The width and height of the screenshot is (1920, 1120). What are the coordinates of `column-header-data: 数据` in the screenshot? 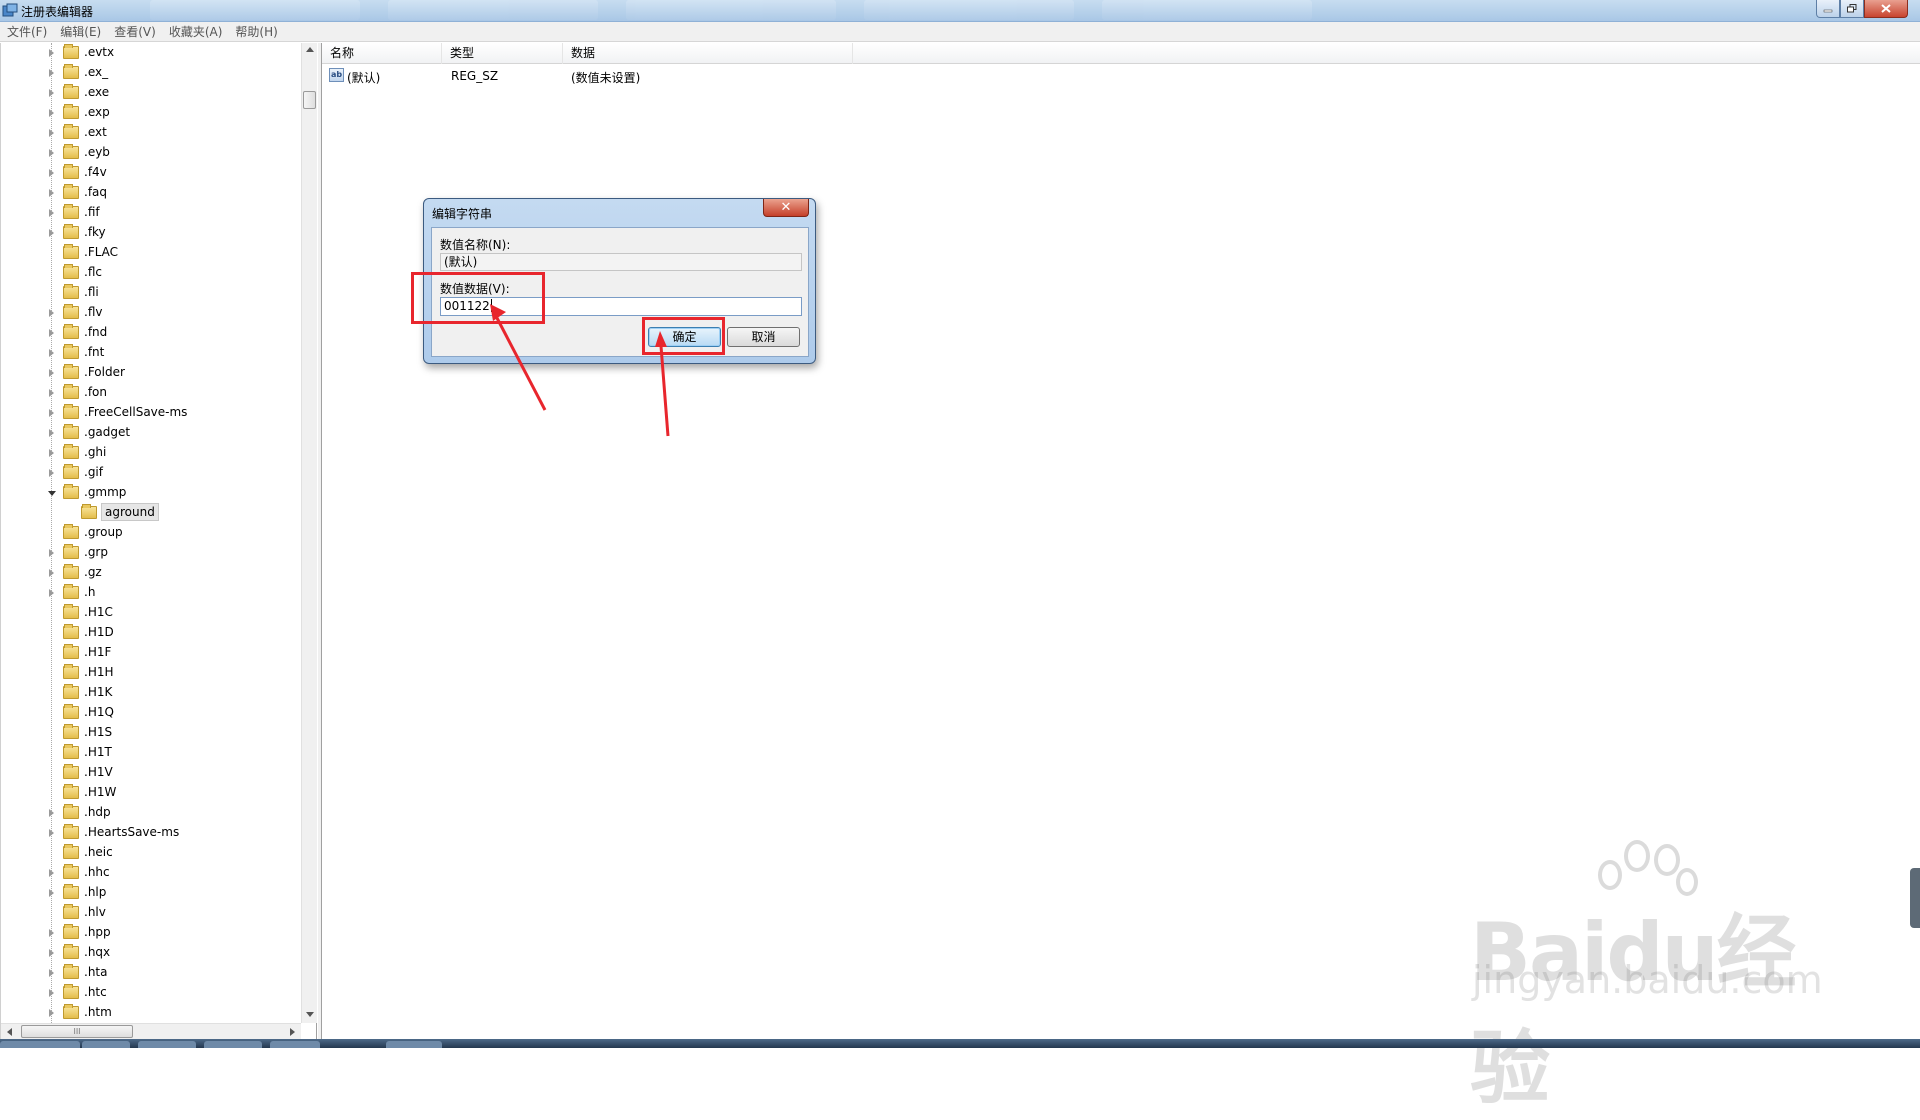 It's located at (708, 53).